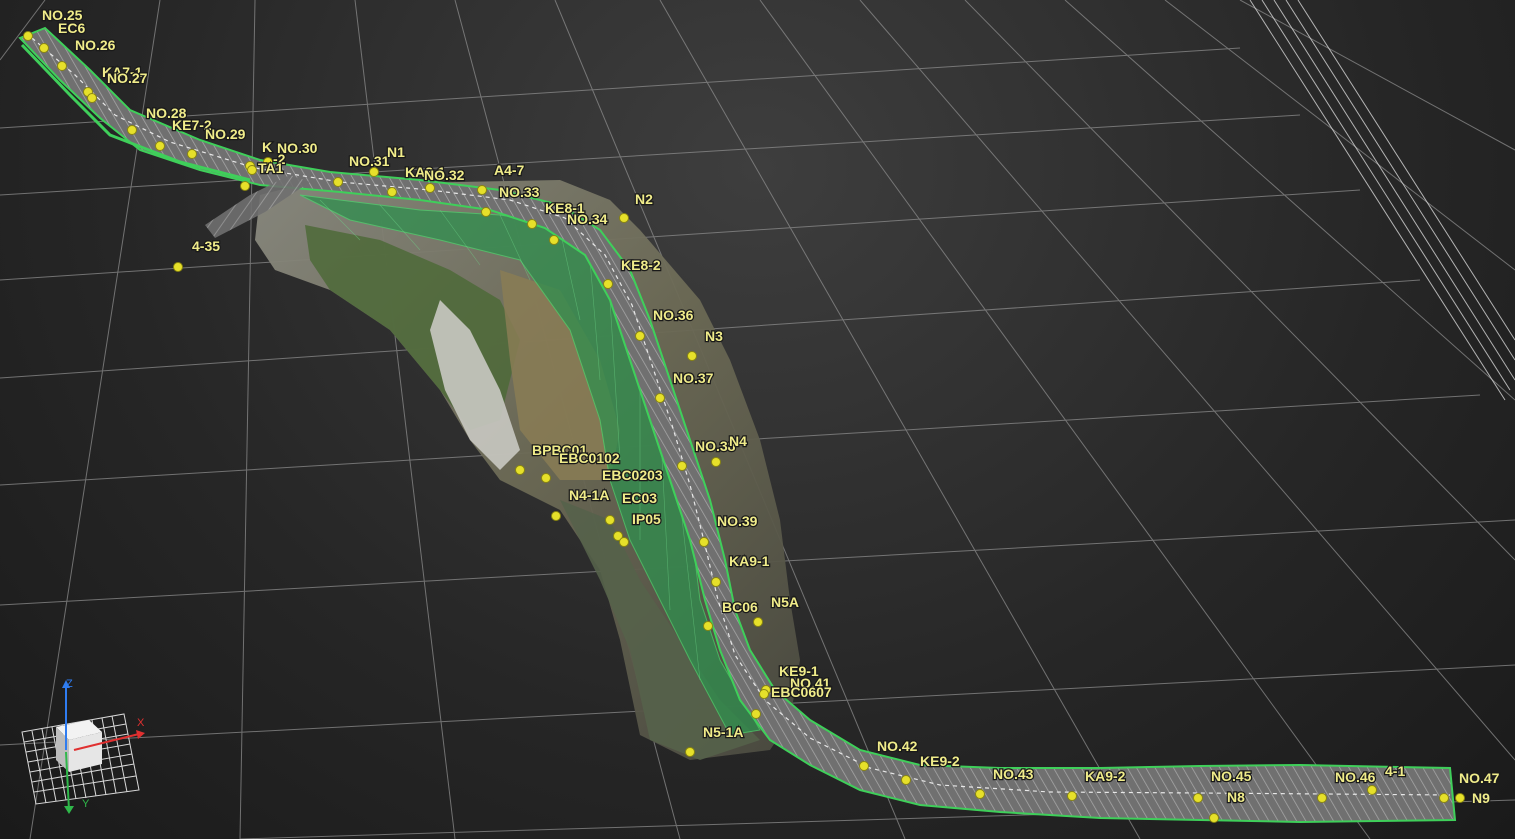 This screenshot has width=1515, height=839. Describe the element at coordinates (86, 804) in the screenshot. I see `y-axis-label: Y` at that location.